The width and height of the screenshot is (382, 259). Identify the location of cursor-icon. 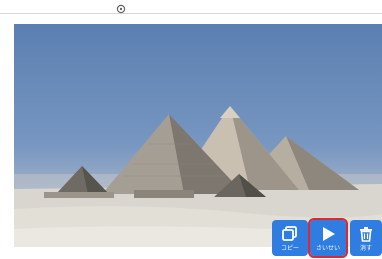
(121, 9).